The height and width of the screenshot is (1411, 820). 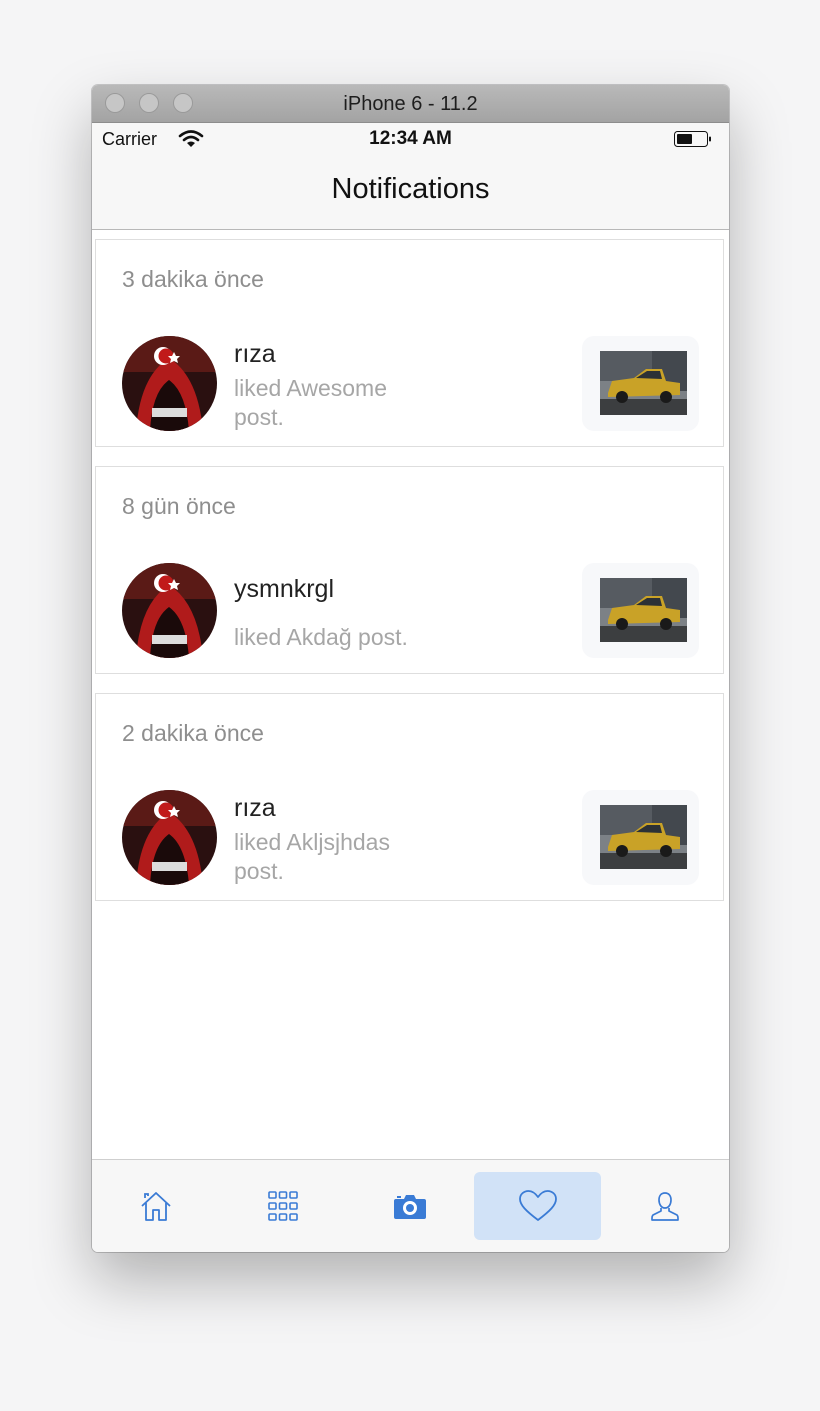 I want to click on profile-icon, so click(x=664, y=1206).